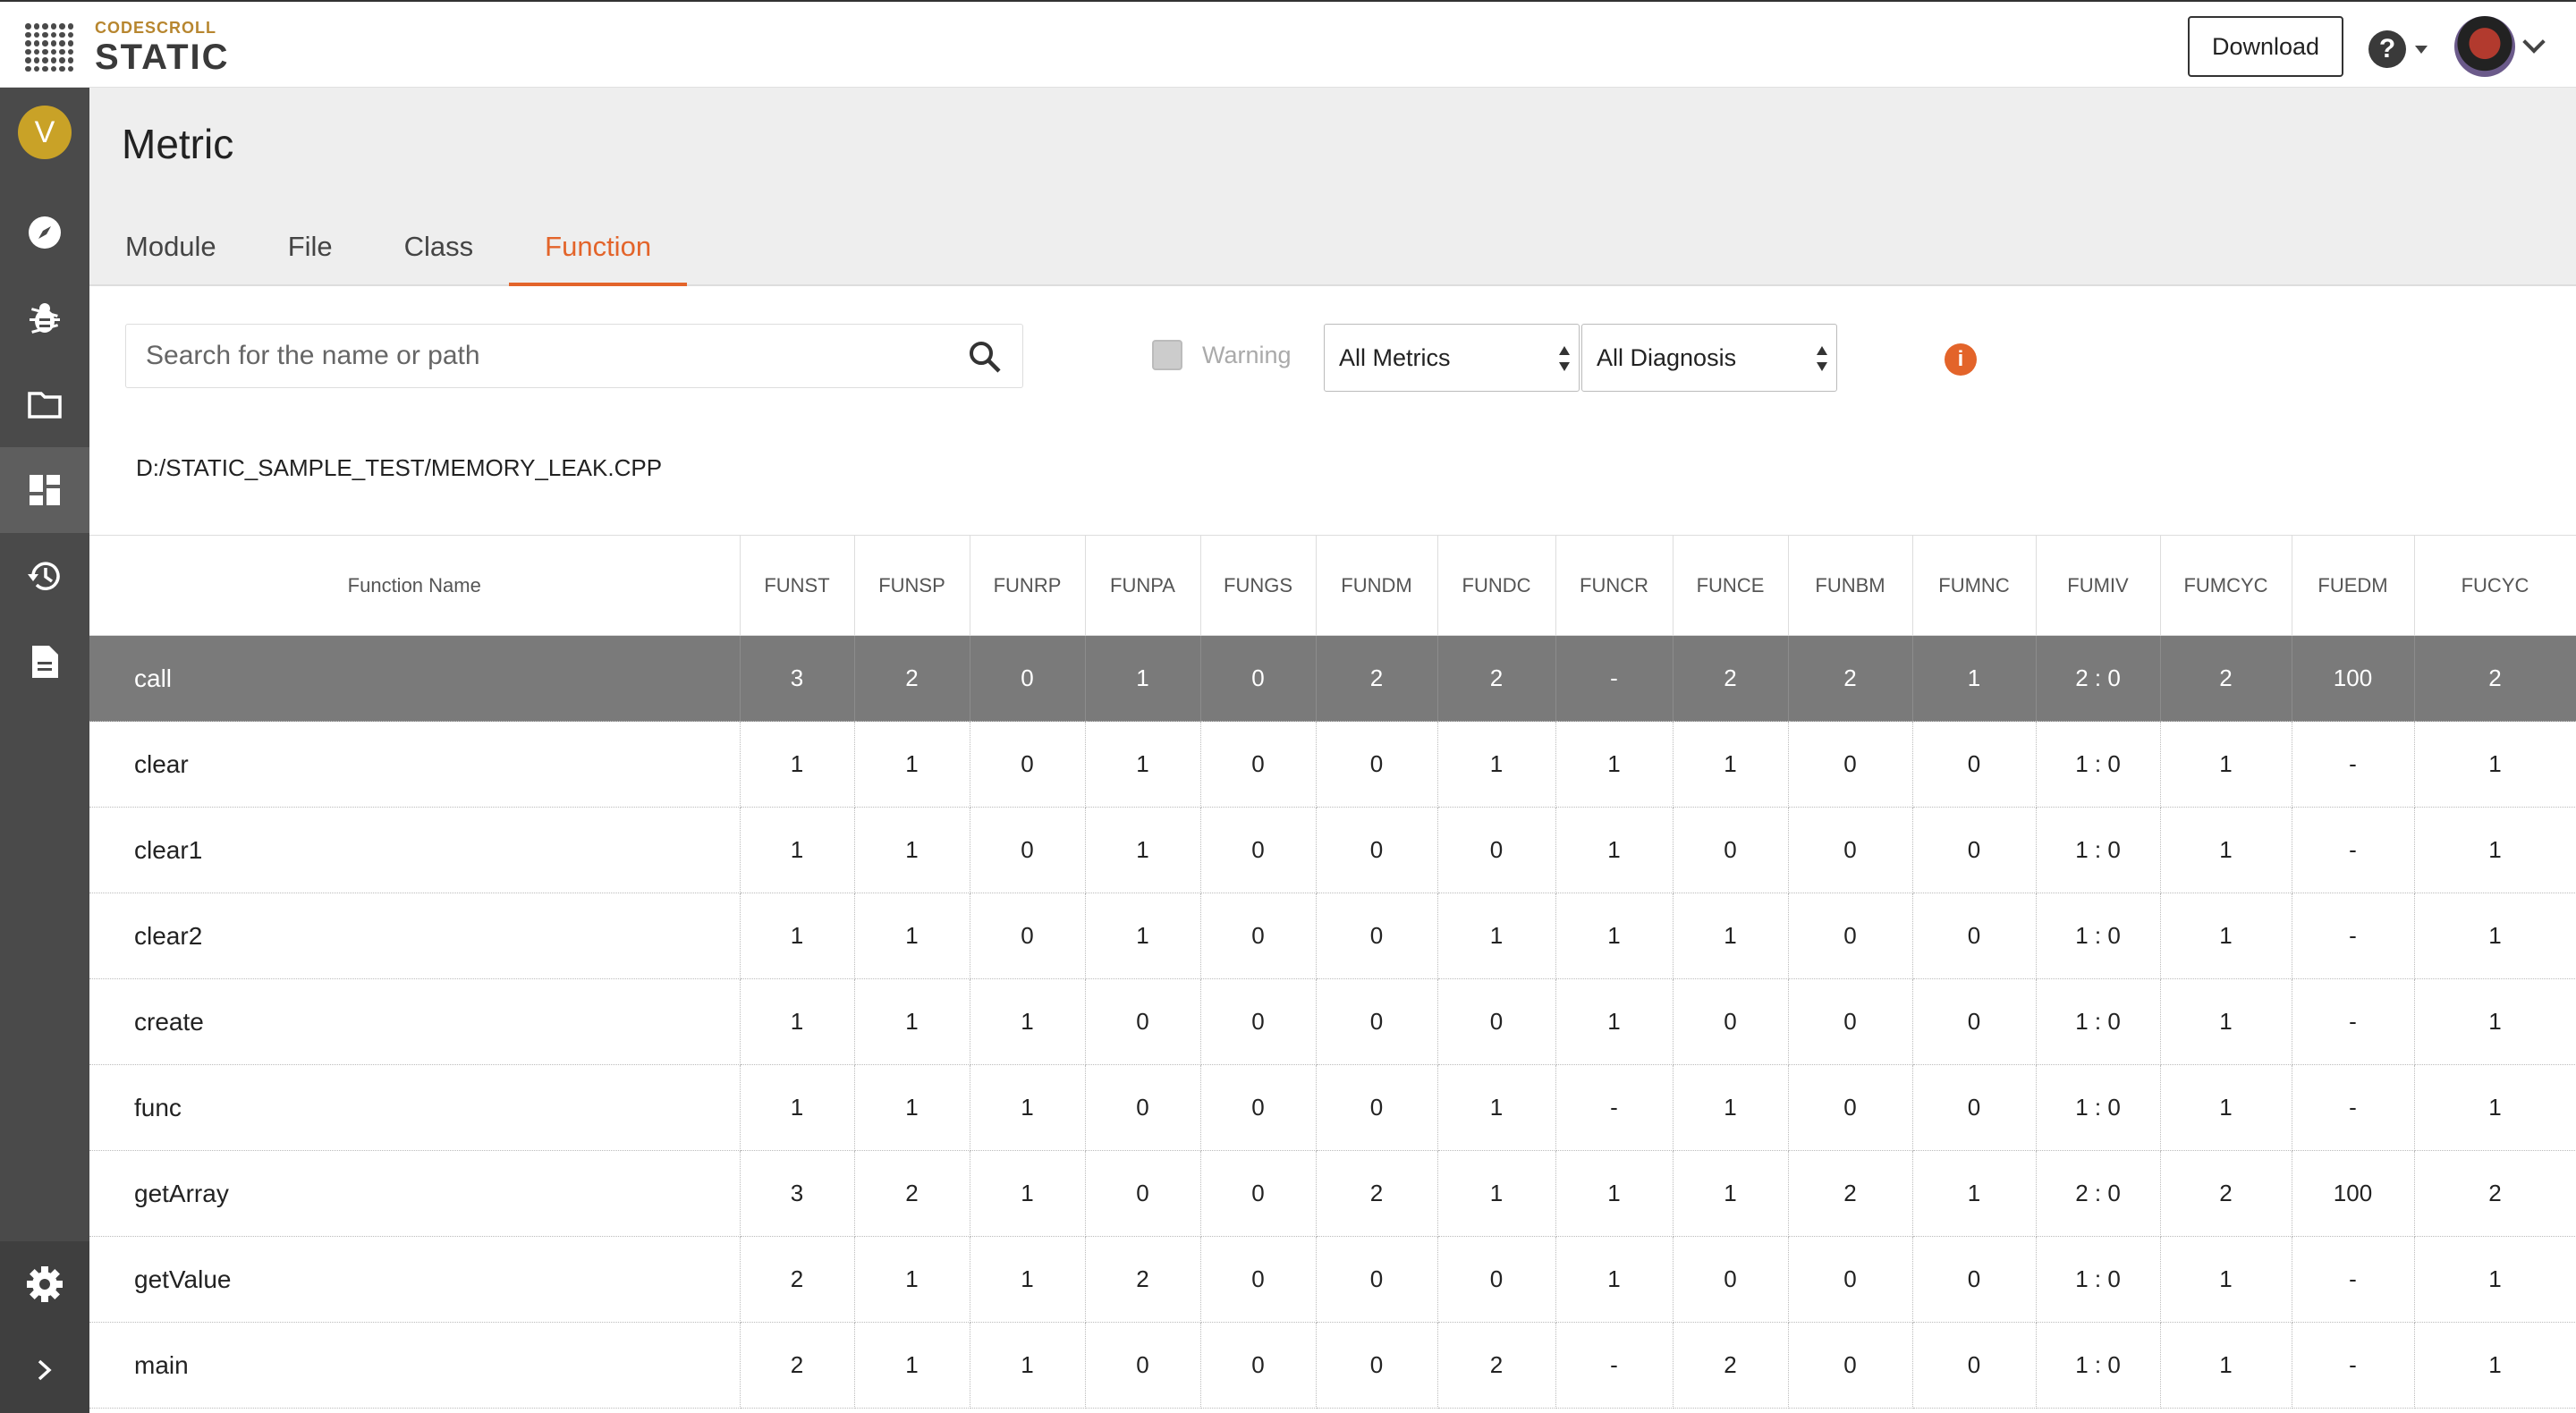 The height and width of the screenshot is (1413, 2576). What do you see at coordinates (1850, 585) in the screenshot?
I see `column-header-funbm: FUNBM` at bounding box center [1850, 585].